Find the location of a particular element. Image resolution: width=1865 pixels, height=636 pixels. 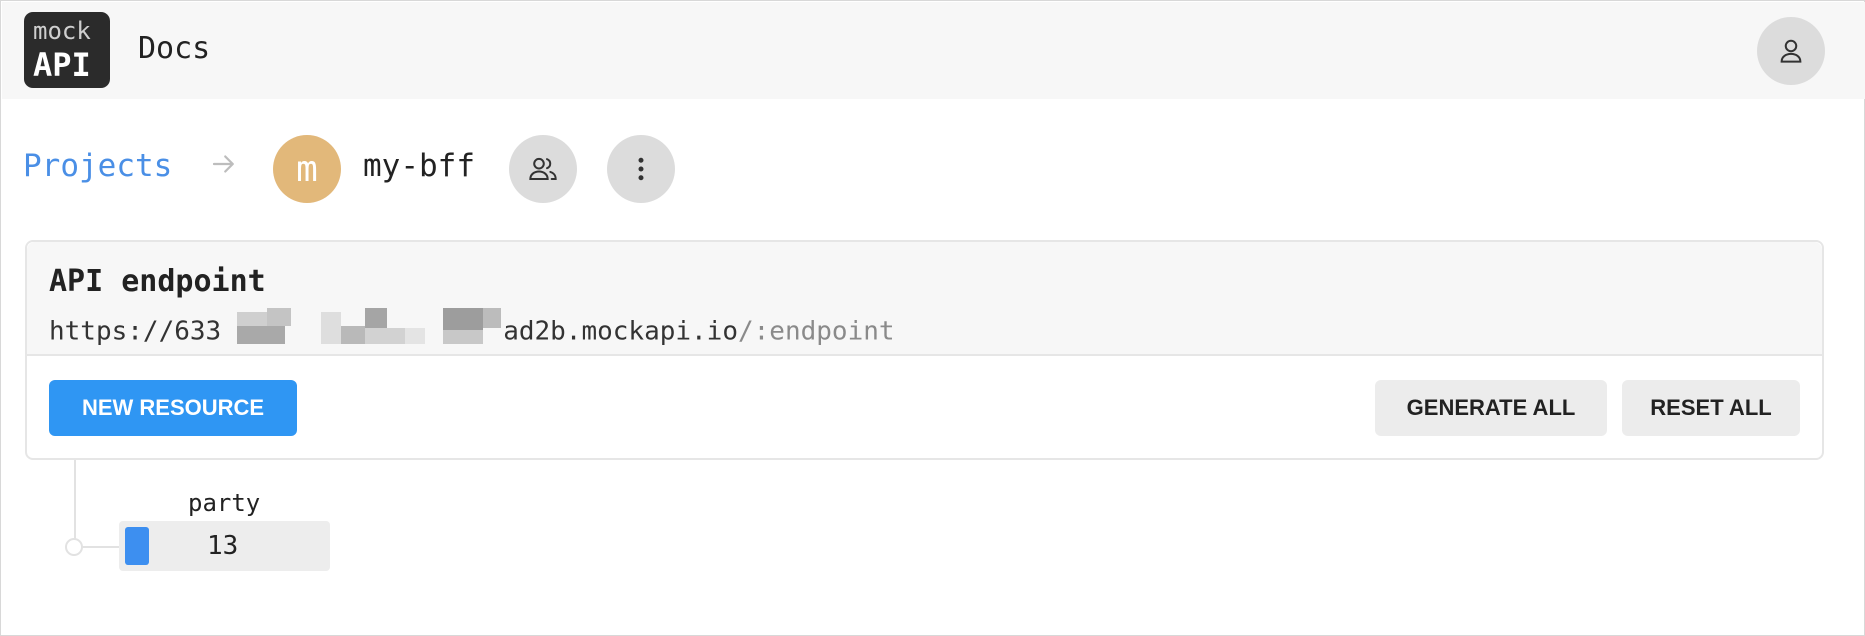

project-avatar: m is located at coordinates (307, 169).